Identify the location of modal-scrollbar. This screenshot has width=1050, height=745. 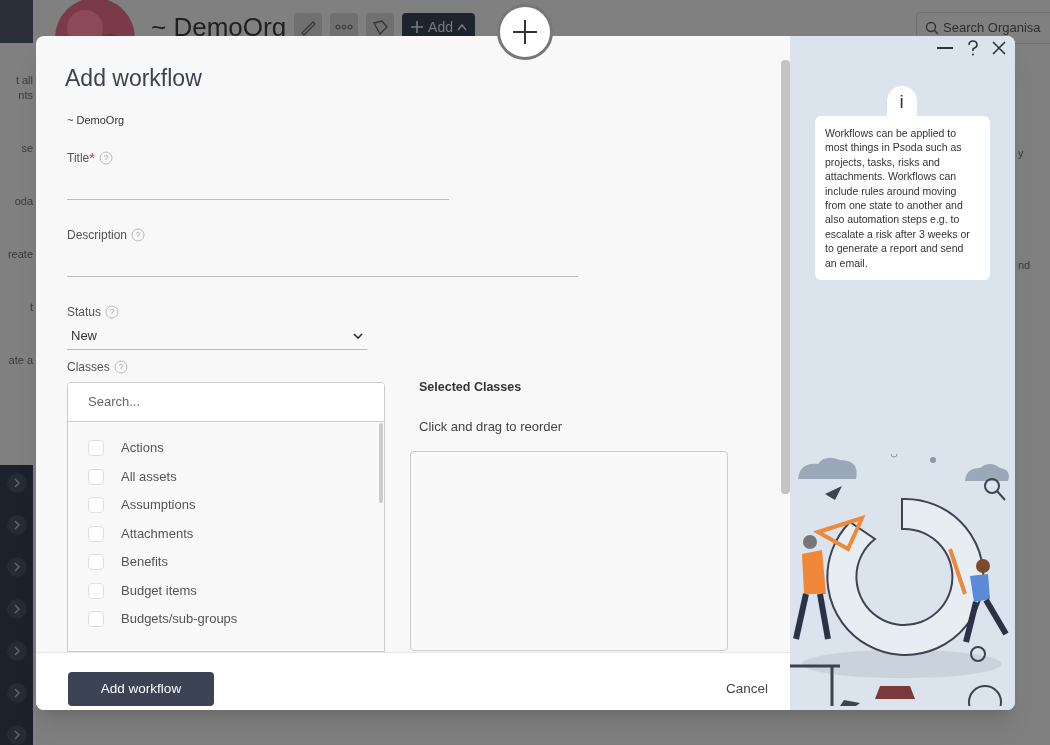
(785, 277).